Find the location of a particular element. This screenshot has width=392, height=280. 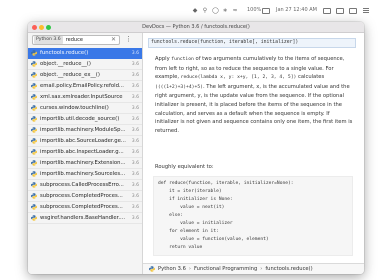

search-row: Python 3.6 ✕ ⋮ is located at coordinates (85, 40).